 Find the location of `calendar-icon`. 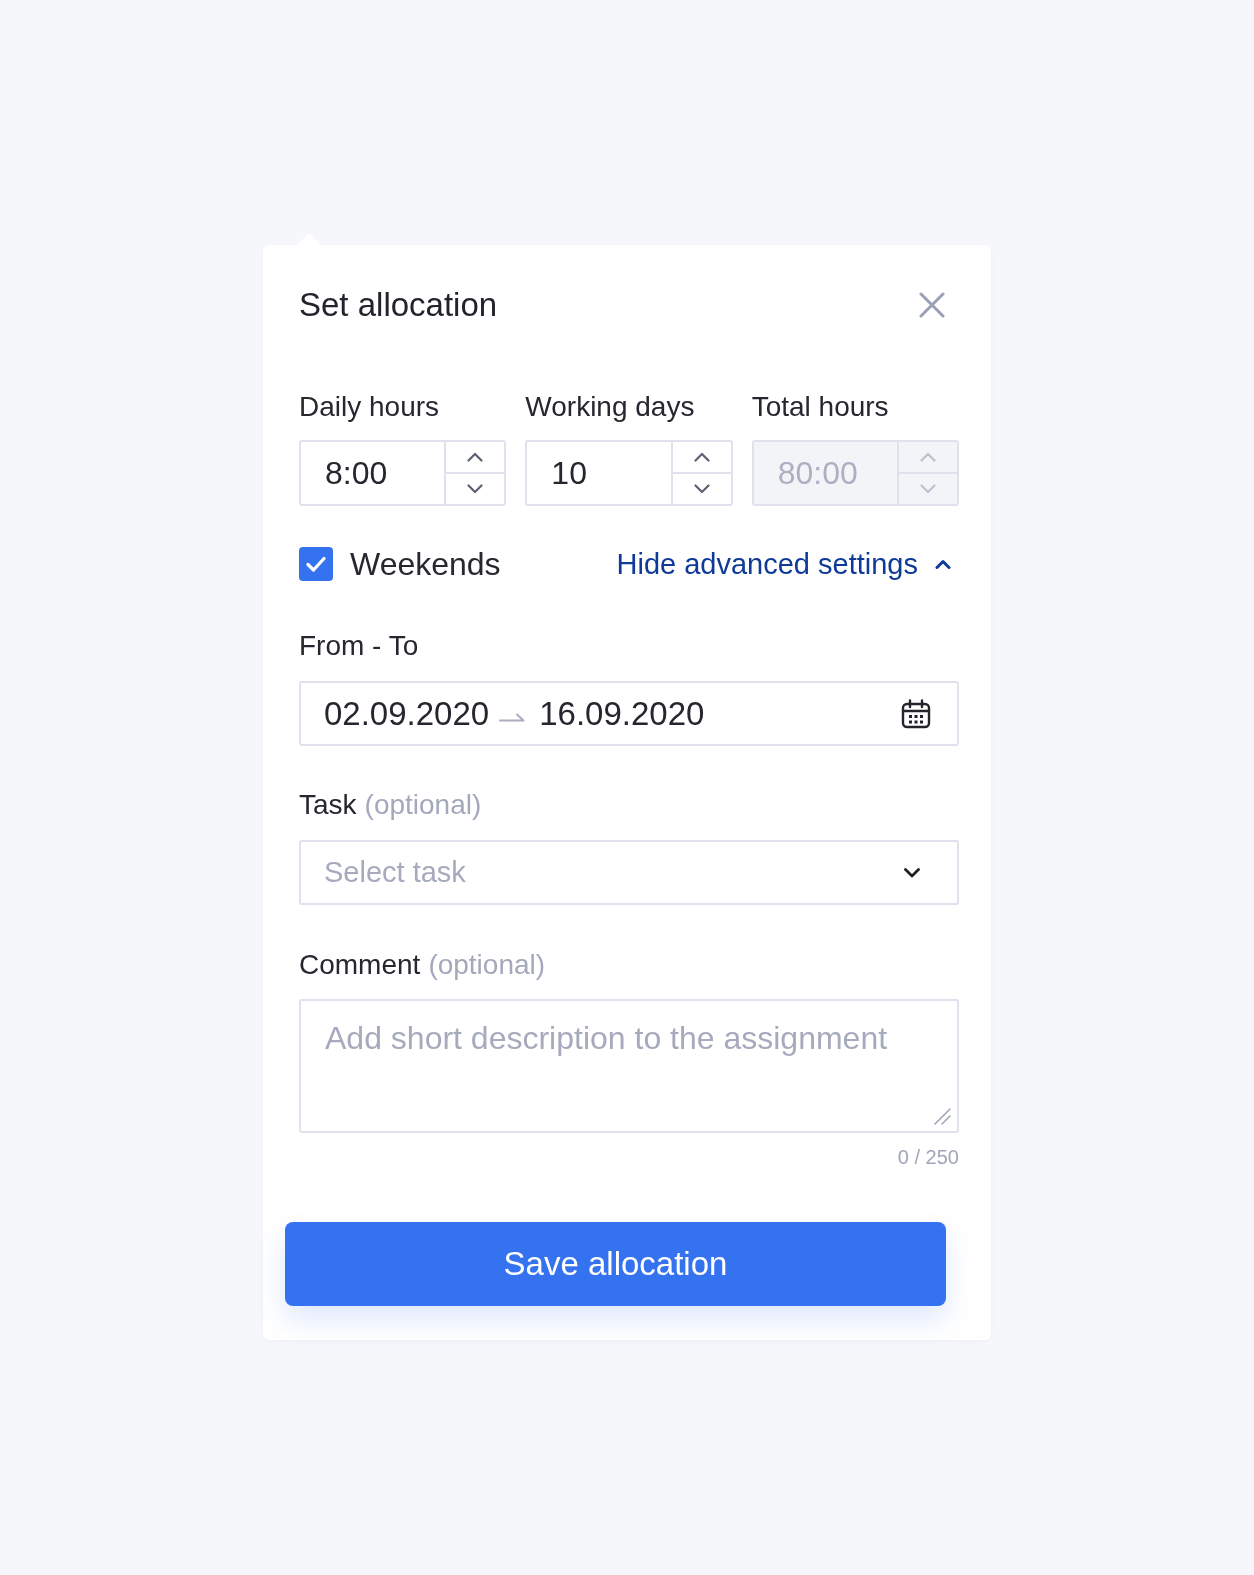

calendar-icon is located at coordinates (916, 713).